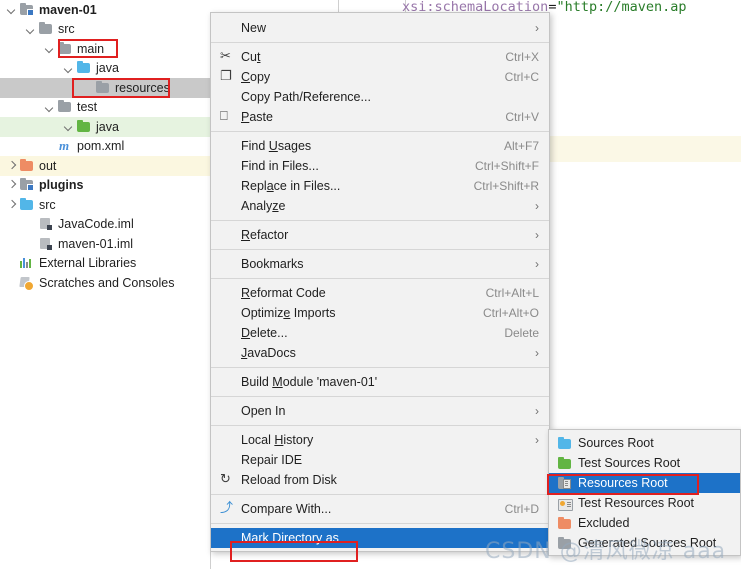 This screenshot has height=569, width=741. What do you see at coordinates (380, 293) in the screenshot?
I see `menu-item-reformat-code: Reformat Code Ctrl+Alt+L` at bounding box center [380, 293].